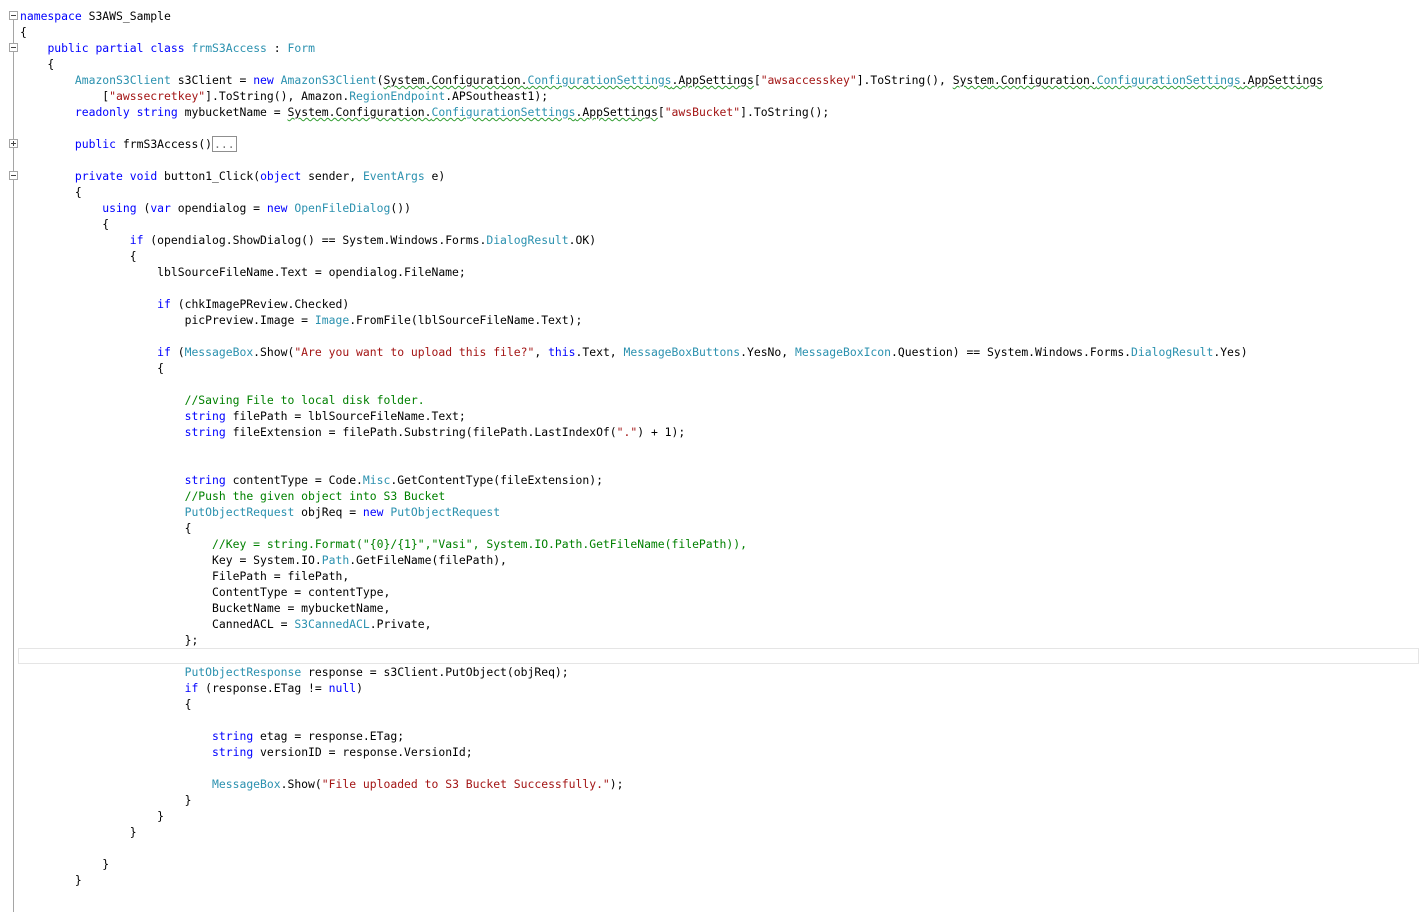 Image resolution: width=1419 pixels, height=912 pixels. What do you see at coordinates (13, 466) in the screenshot?
I see `outline-guide` at bounding box center [13, 466].